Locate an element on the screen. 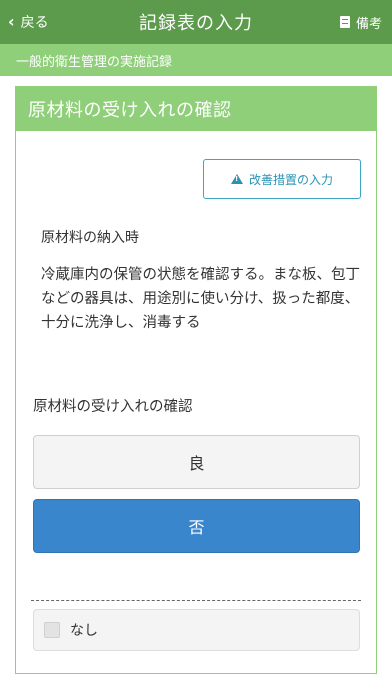  improvement-action-button: 改善措置の入力 is located at coordinates (282, 179).